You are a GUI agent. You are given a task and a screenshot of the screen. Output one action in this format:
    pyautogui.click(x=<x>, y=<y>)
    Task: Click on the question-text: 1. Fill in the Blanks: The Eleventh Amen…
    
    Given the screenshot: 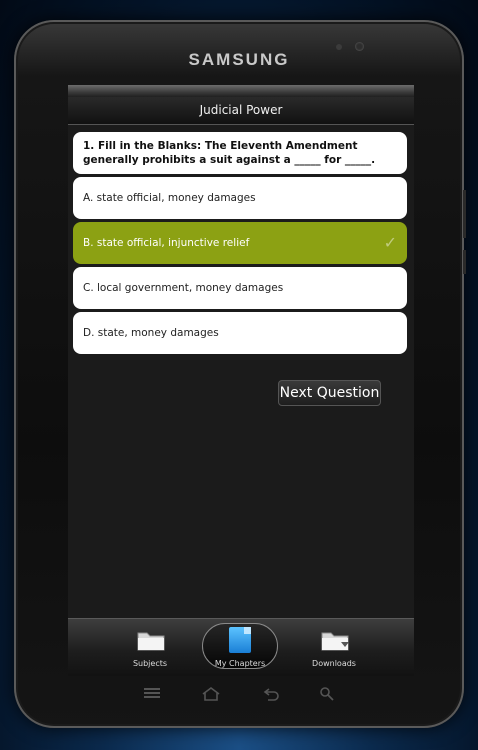 What is the action you would take?
    pyautogui.click(x=240, y=153)
    